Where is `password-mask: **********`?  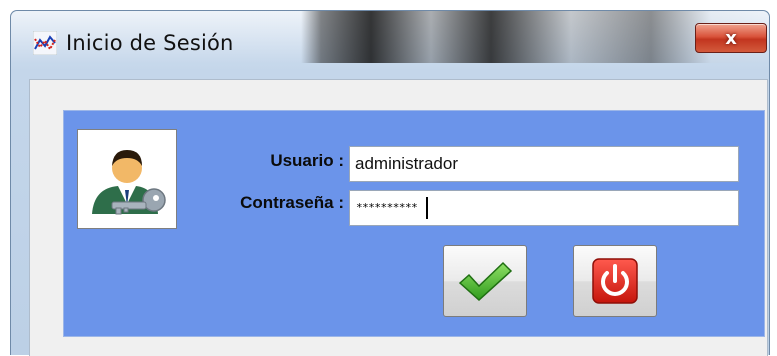
password-mask: ********** is located at coordinates (387, 207).